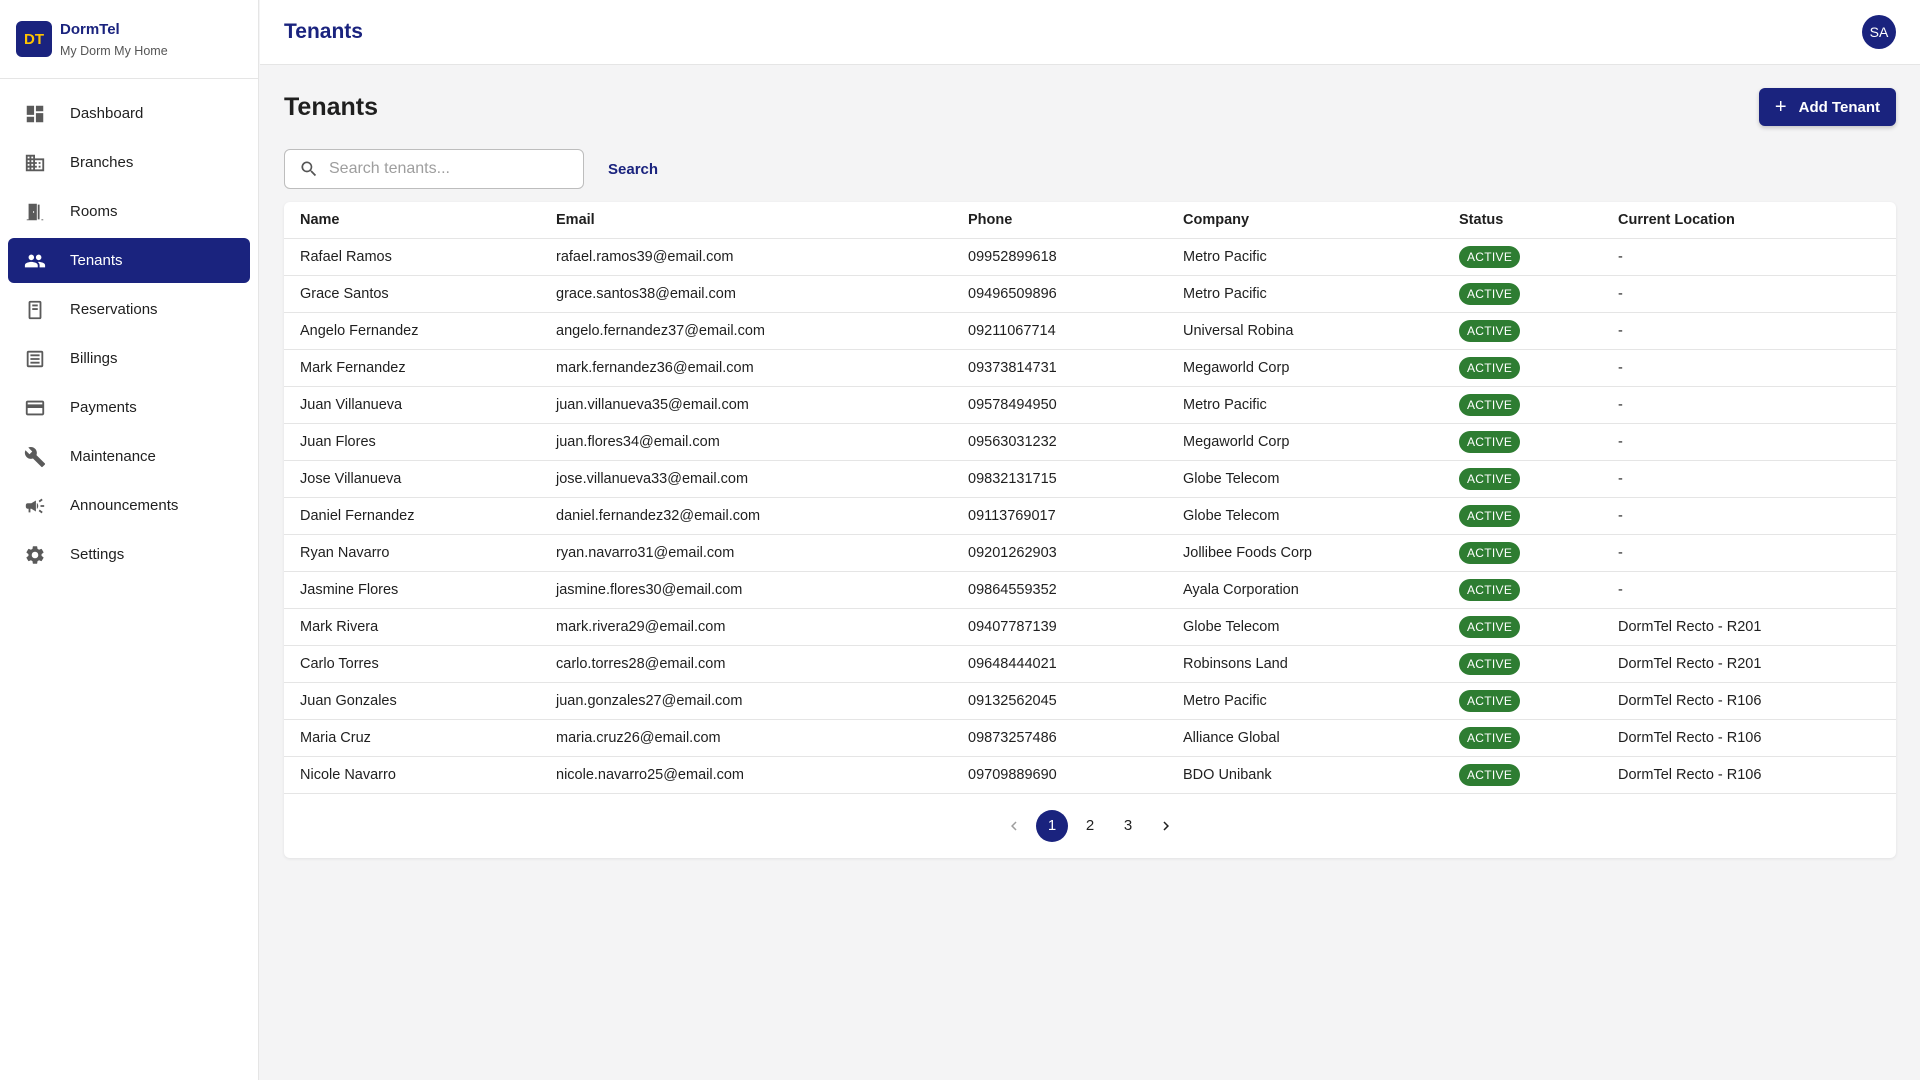 The image size is (1920, 1080). I want to click on sidebar-item-label: Maintenance, so click(113, 456).